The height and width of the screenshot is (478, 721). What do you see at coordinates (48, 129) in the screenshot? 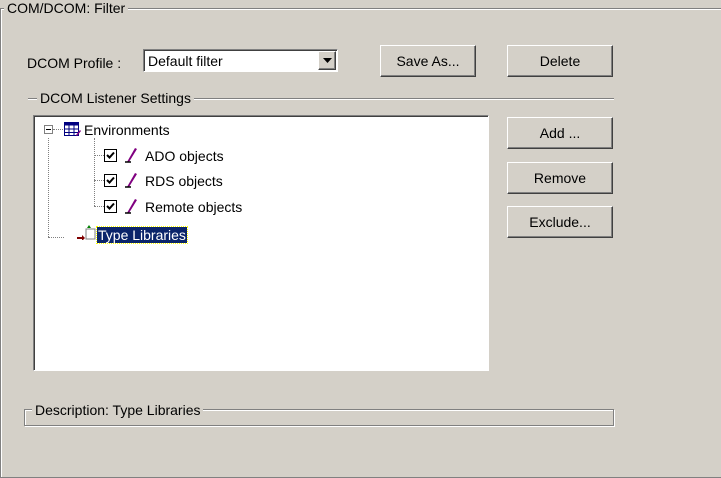
I see `collapse-toggle-icon` at bounding box center [48, 129].